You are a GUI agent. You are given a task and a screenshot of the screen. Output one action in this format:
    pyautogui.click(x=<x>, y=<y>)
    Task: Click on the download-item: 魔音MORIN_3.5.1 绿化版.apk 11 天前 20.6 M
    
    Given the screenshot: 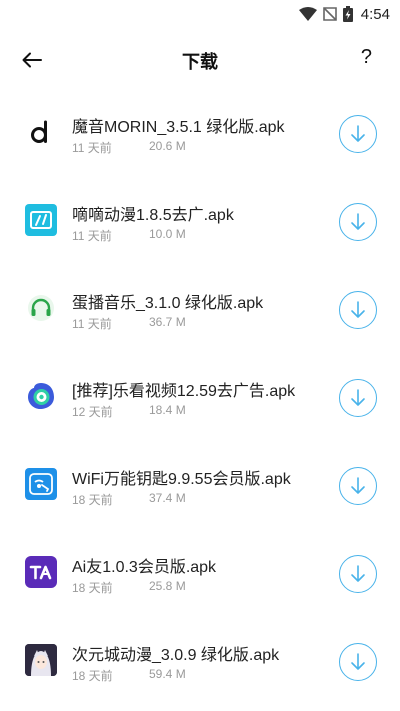 What is the action you would take?
    pyautogui.click(x=200, y=133)
    